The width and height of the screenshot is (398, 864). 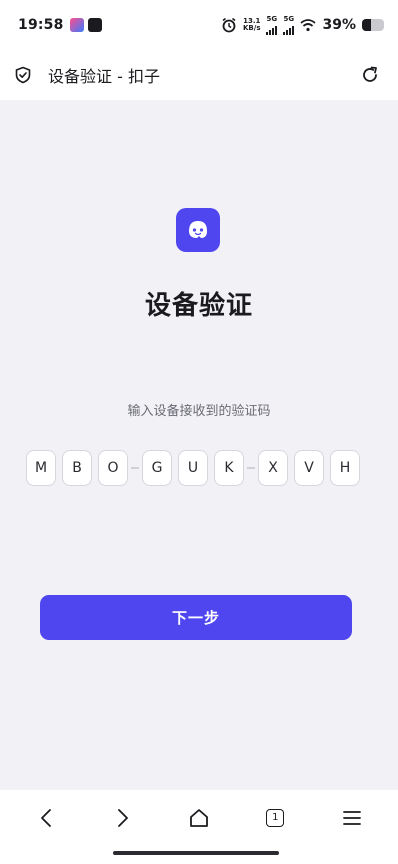 What do you see at coordinates (229, 25) in the screenshot?
I see `alarm-icon` at bounding box center [229, 25].